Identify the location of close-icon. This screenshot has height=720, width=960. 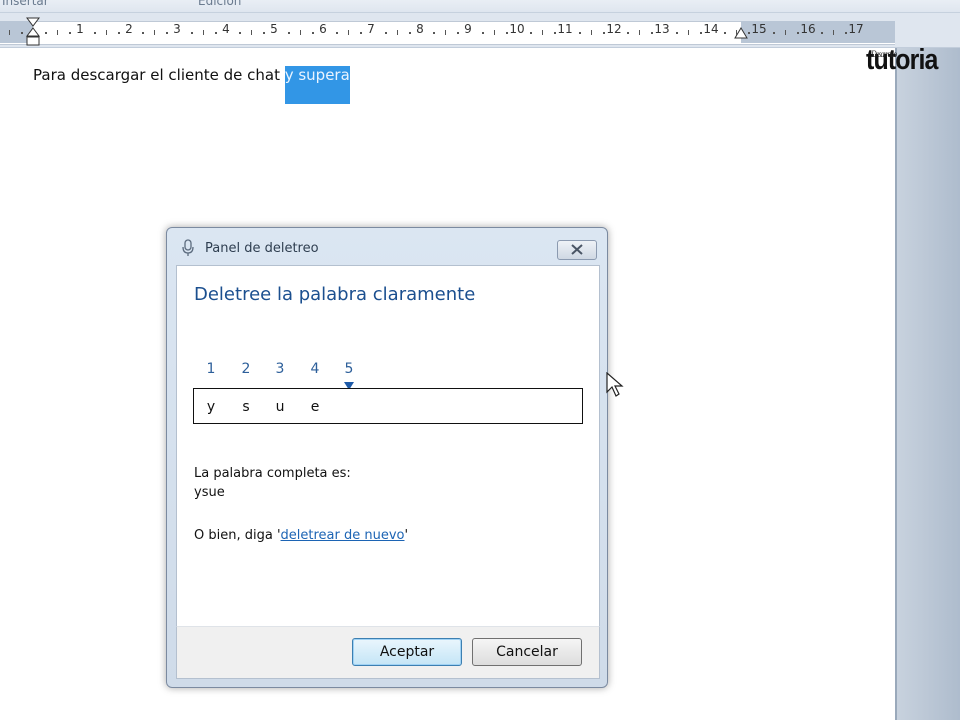
(577, 249).